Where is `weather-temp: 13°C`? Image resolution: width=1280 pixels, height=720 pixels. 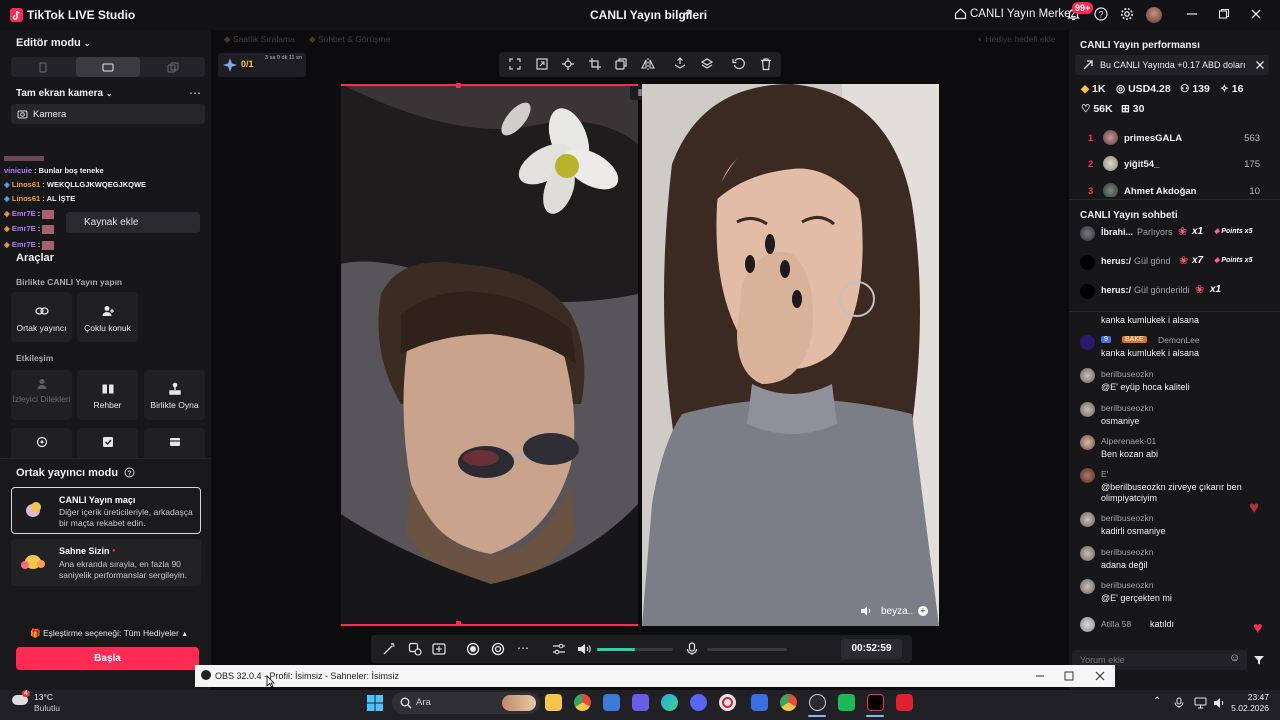
weather-temp: 13°C is located at coordinates (43, 697).